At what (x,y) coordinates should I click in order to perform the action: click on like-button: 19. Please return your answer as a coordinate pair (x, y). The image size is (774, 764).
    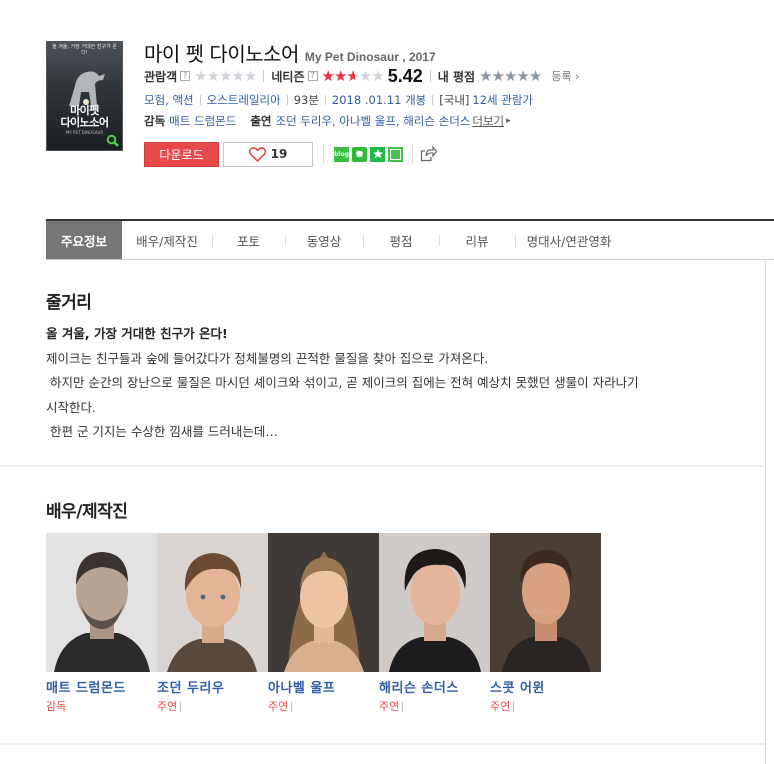
    Looking at the image, I should click on (268, 154).